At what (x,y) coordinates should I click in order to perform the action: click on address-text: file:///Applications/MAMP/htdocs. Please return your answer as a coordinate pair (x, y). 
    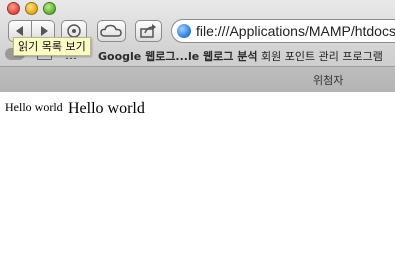
    Looking at the image, I should click on (295, 31).